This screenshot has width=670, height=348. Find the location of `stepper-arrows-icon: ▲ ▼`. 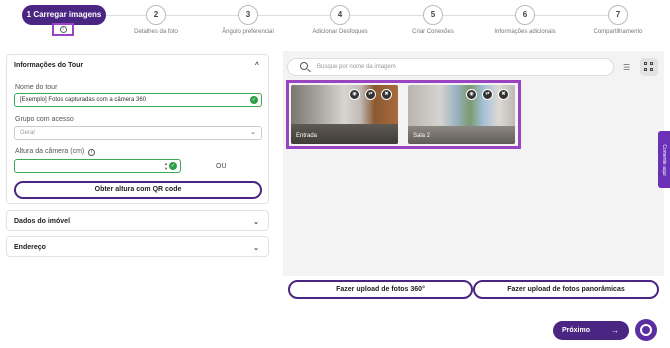

stepper-arrows-icon: ▲ ▼ is located at coordinates (166, 166).